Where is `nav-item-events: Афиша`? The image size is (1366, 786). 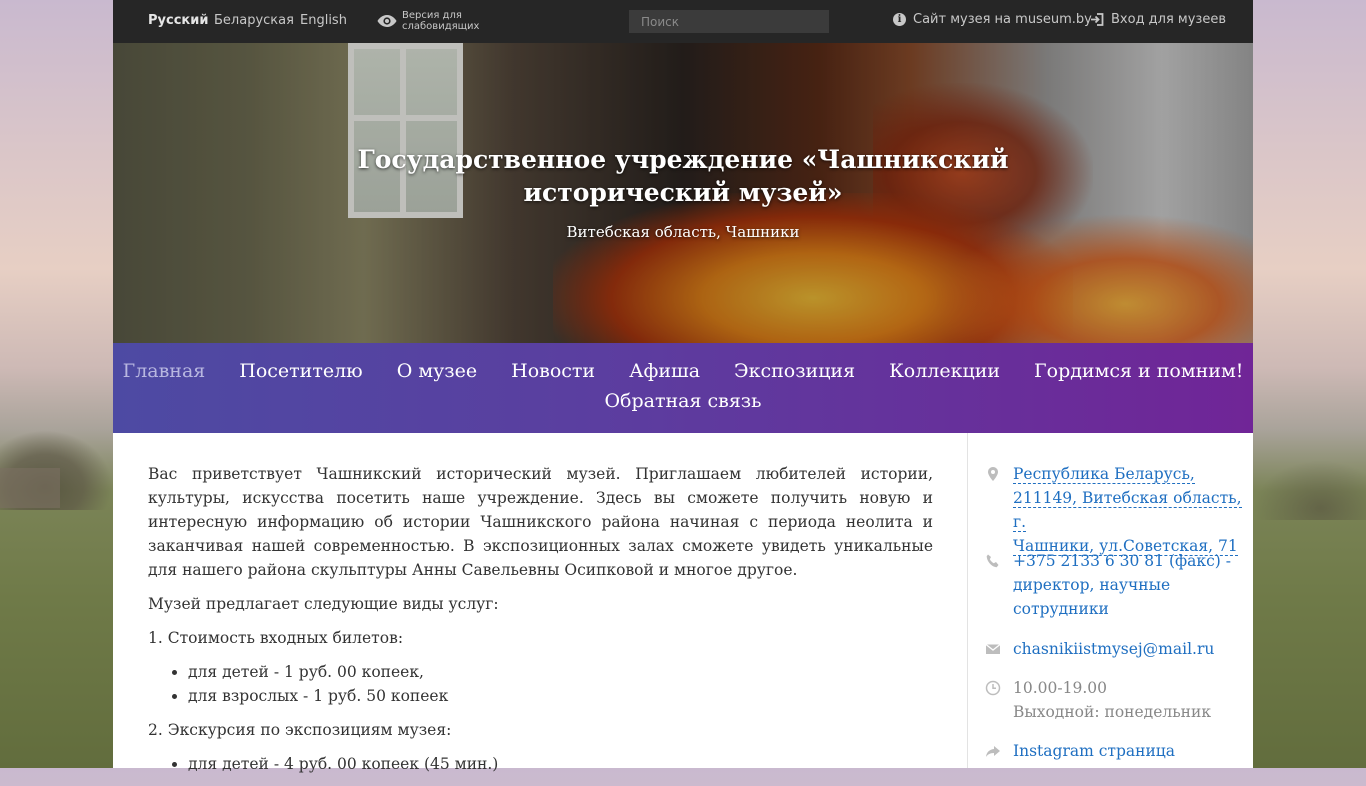 nav-item-events: Афиша is located at coordinates (664, 371).